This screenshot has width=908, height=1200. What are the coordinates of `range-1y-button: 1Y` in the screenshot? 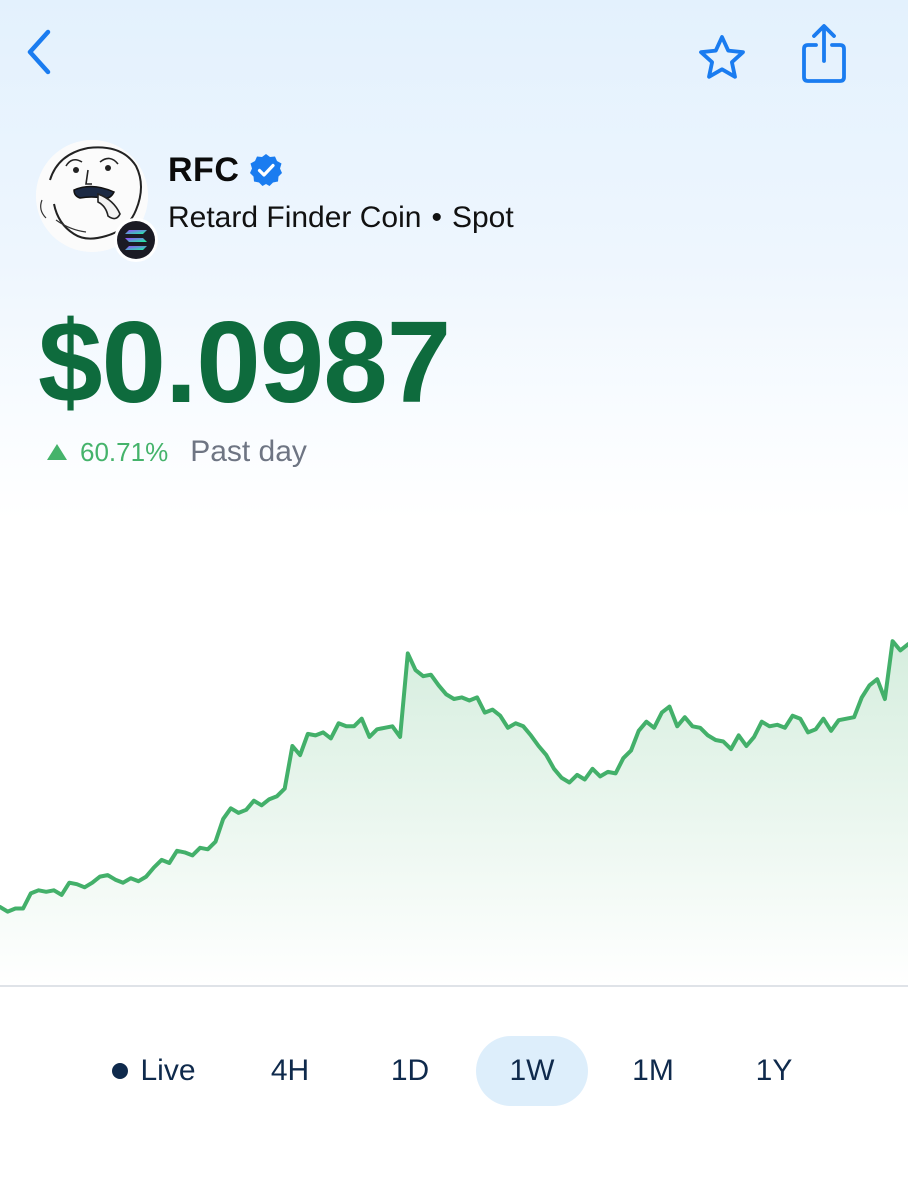 It's located at (774, 1071).